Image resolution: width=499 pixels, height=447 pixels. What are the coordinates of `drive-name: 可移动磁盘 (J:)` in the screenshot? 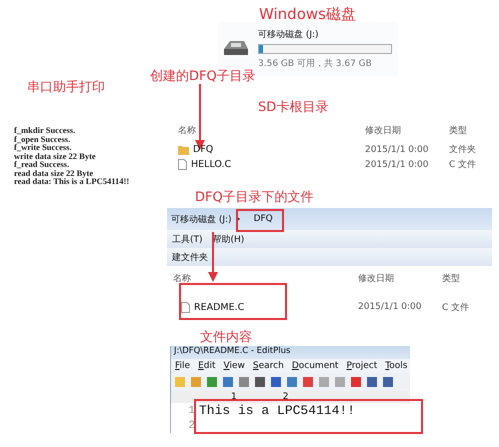 It's located at (289, 34).